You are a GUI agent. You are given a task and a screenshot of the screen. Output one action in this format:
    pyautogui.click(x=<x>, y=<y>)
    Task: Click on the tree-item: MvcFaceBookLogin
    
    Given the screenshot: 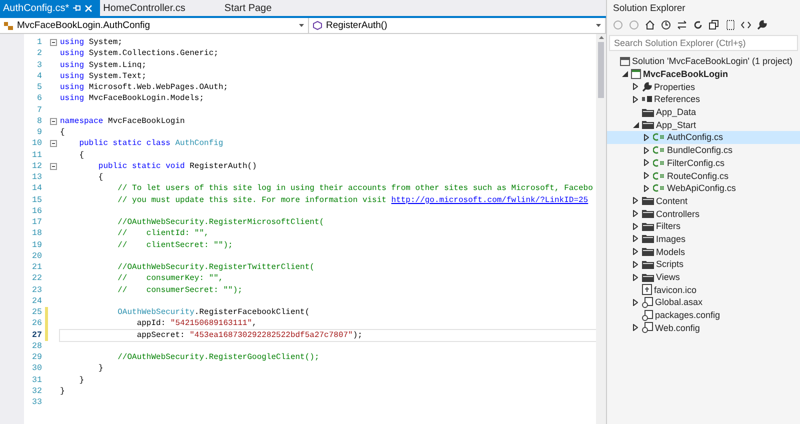 What is the action you would take?
    pyautogui.click(x=703, y=74)
    